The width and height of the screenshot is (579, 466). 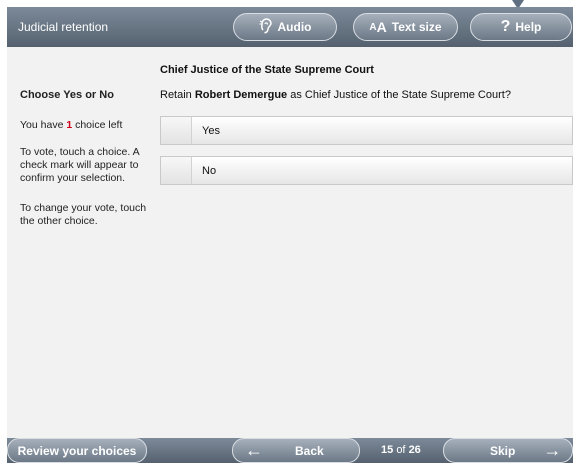 I want to click on back-label: Back, so click(x=309, y=450).